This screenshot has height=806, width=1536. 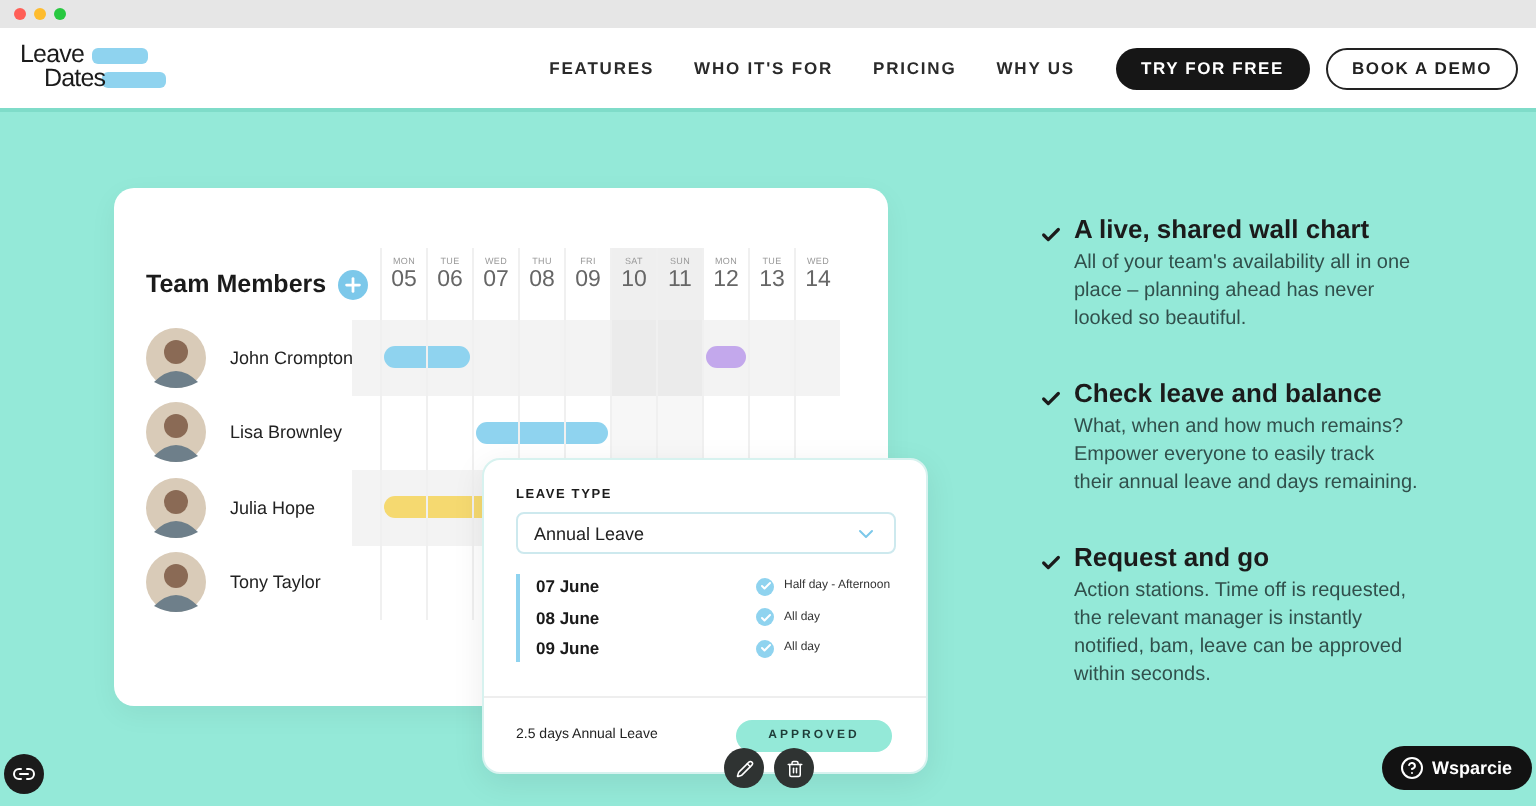 I want to click on day-number: 07, so click(x=496, y=280).